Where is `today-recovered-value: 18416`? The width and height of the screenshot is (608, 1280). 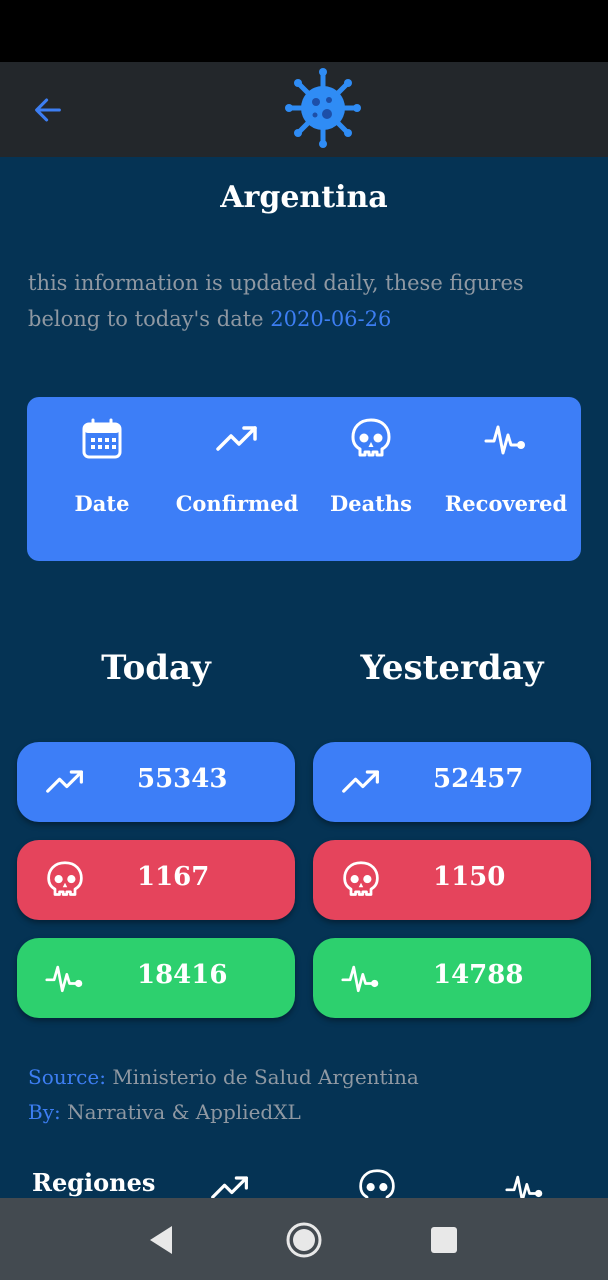
today-recovered-value: 18416 is located at coordinates (182, 975).